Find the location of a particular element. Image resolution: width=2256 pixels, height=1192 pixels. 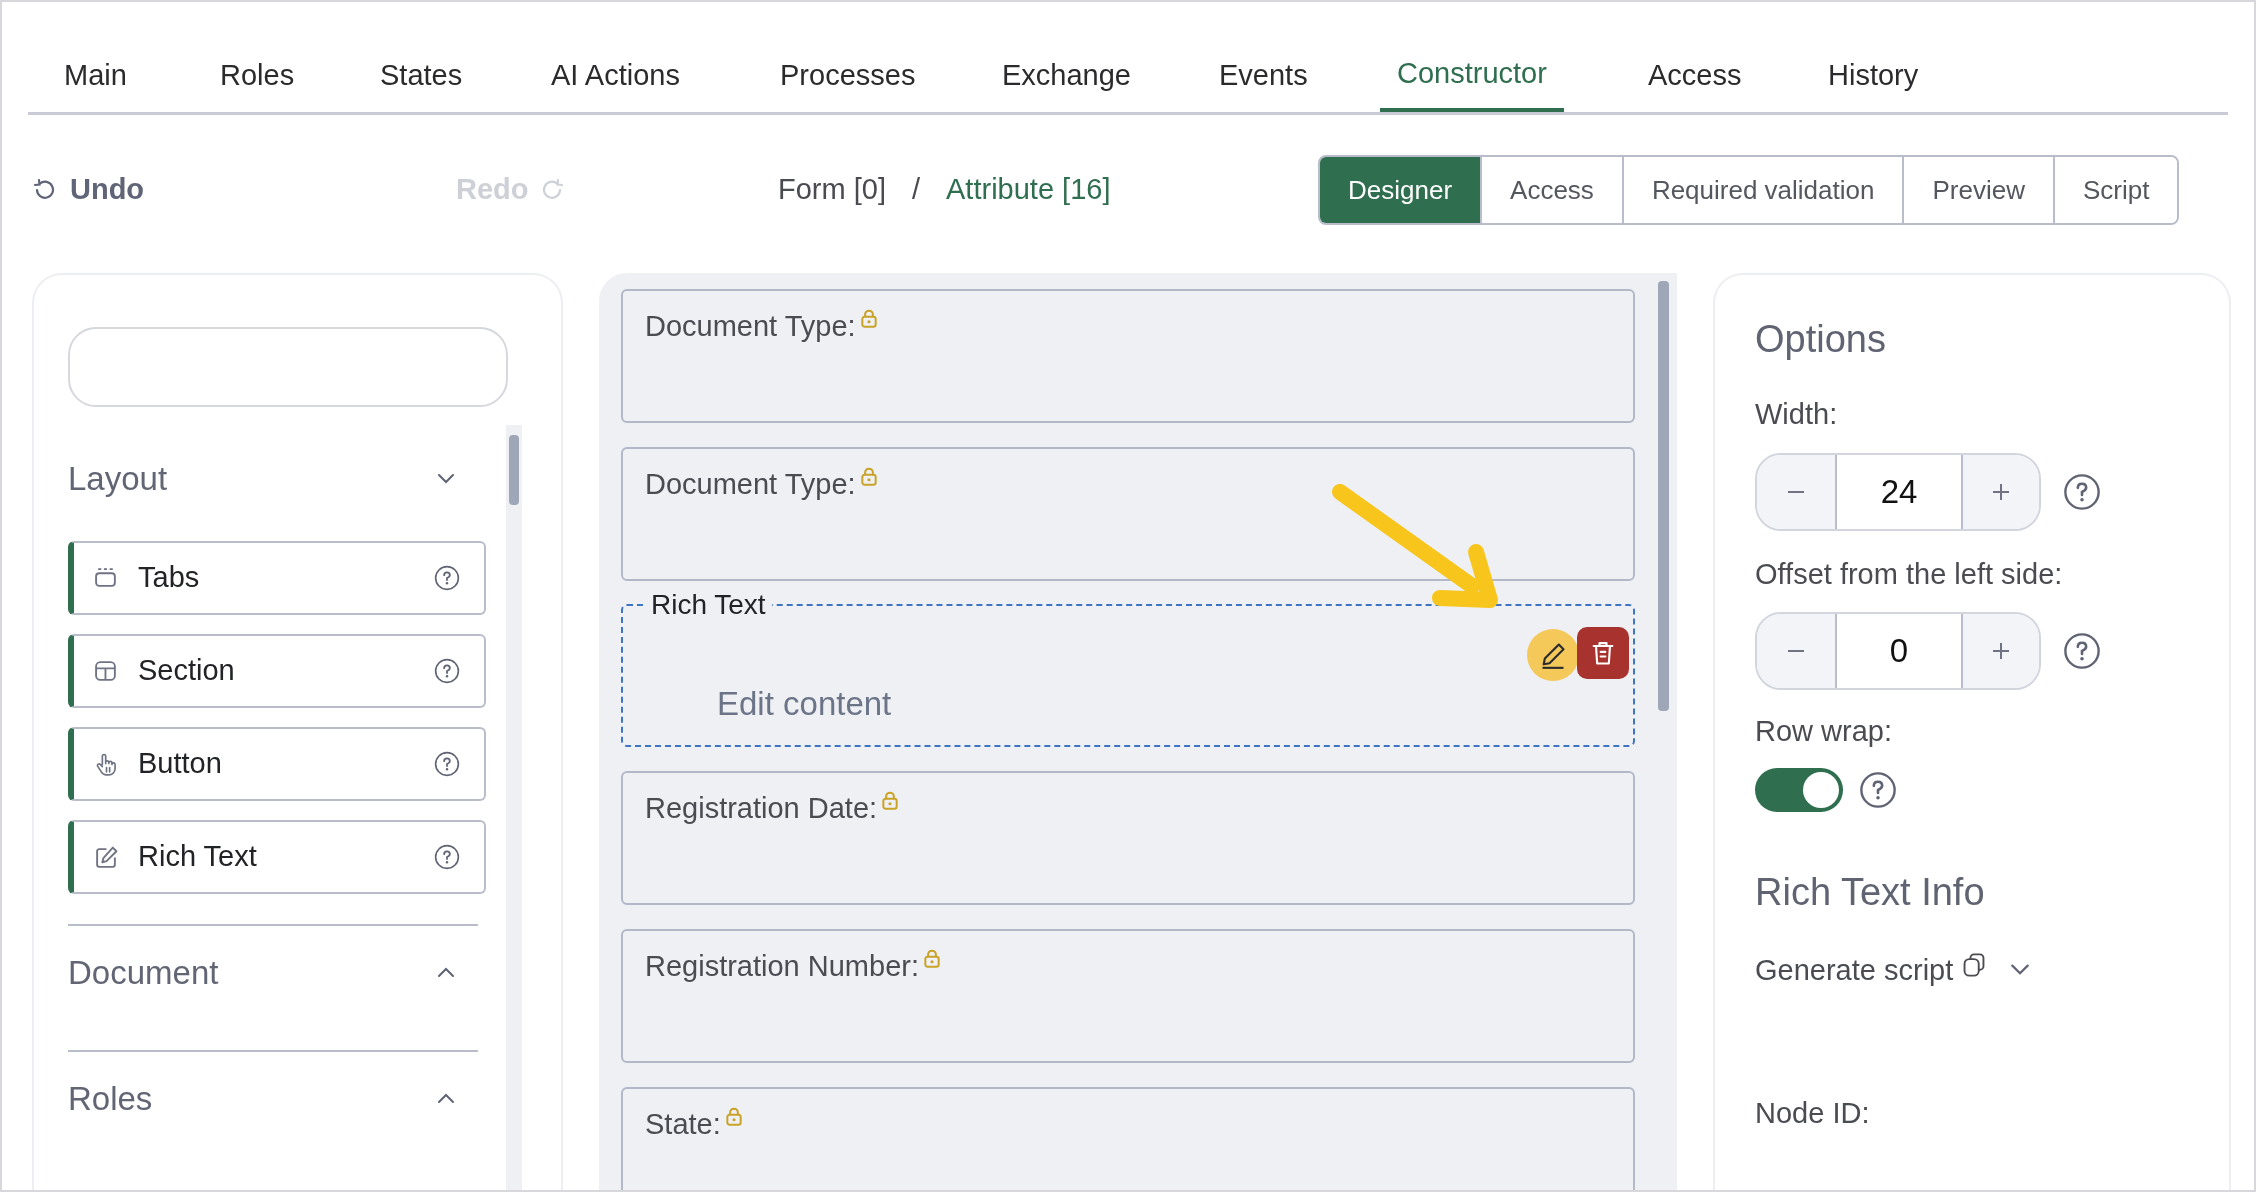

item-label: Section is located at coordinates (187, 671).